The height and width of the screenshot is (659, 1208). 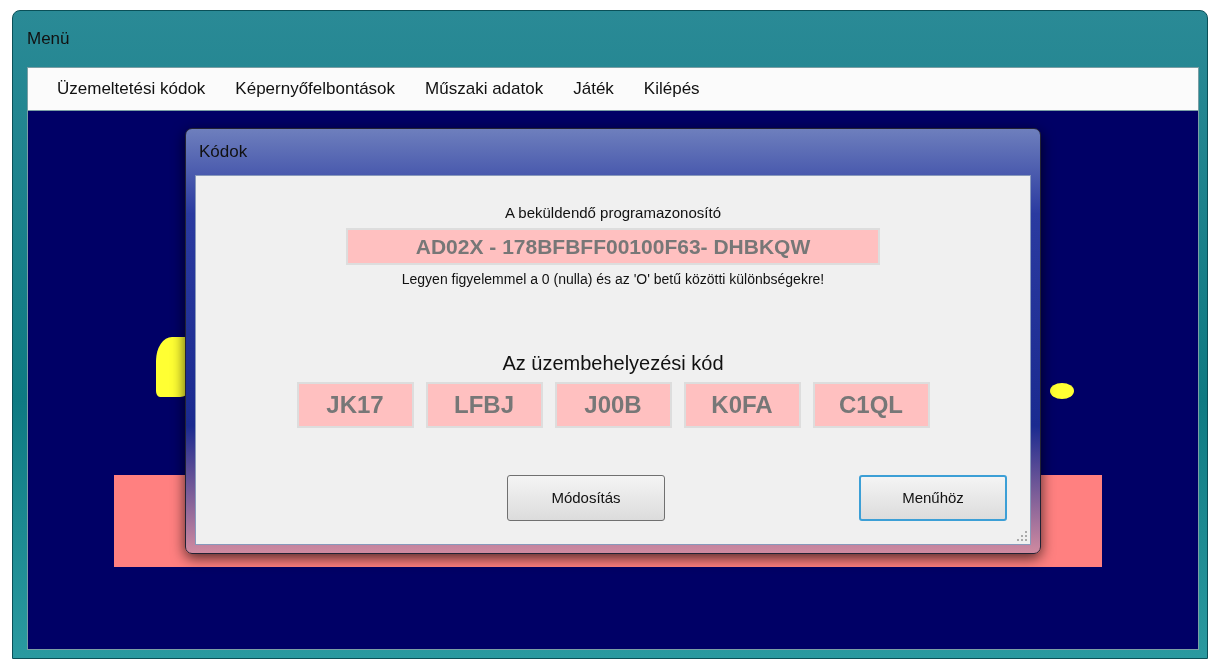 What do you see at coordinates (933, 498) in the screenshot?
I see `dialog-button: Menűhöz` at bounding box center [933, 498].